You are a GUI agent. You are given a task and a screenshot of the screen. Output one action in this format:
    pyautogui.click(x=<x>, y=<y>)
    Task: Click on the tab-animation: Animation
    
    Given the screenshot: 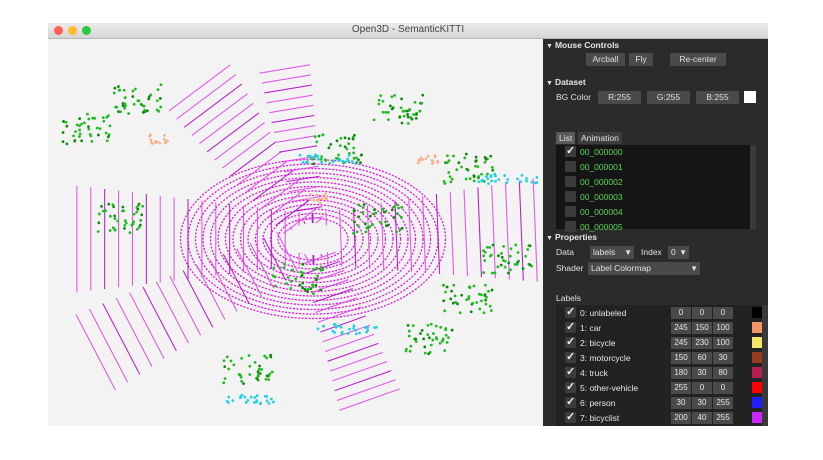 What is the action you would take?
    pyautogui.click(x=600, y=138)
    